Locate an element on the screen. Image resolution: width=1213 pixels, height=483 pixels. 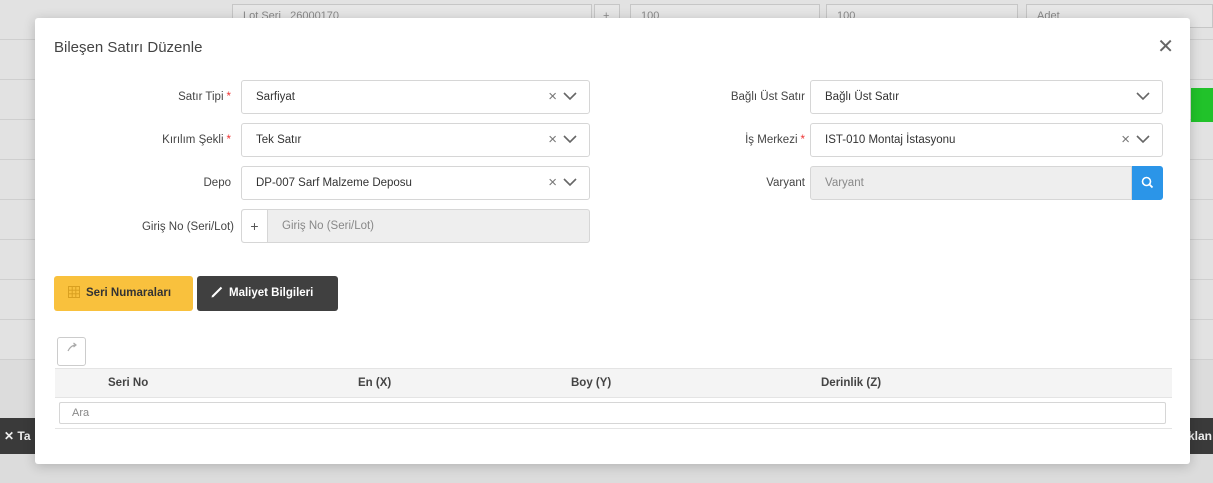
is-merkezi-label: İş Merkezi * is located at coordinates (775, 140).